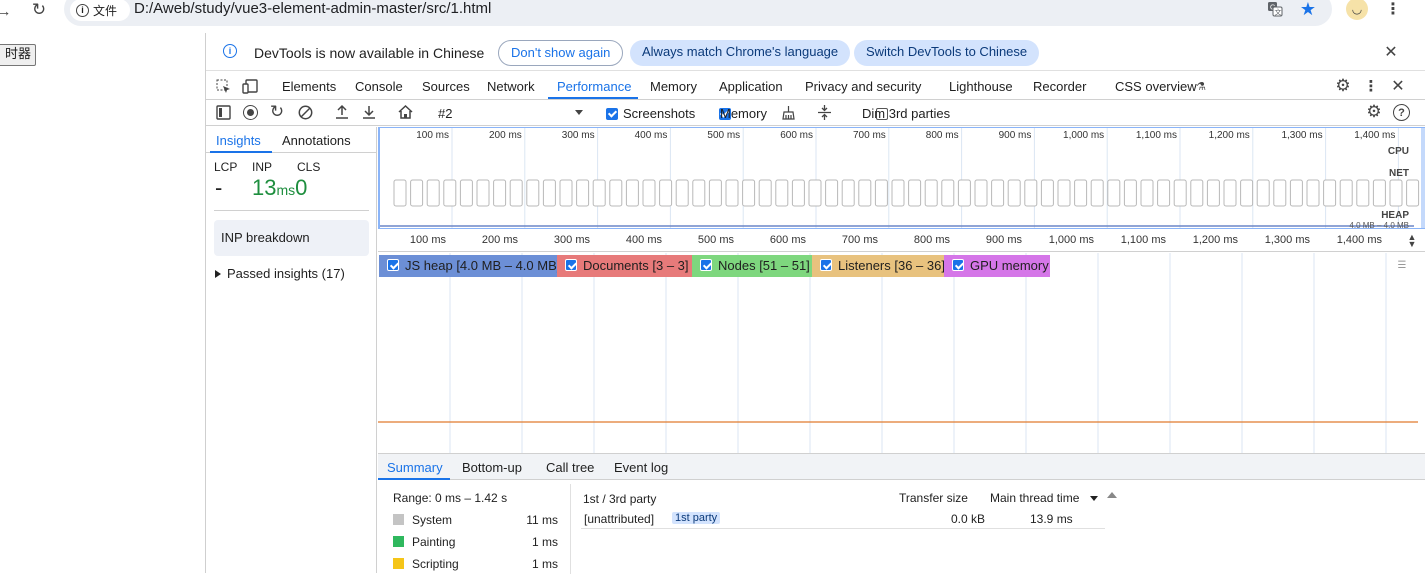 This screenshot has width=1425, height=574. Describe the element at coordinates (1398, 86) in the screenshot. I see `close-devtools-icon: ✕` at that location.